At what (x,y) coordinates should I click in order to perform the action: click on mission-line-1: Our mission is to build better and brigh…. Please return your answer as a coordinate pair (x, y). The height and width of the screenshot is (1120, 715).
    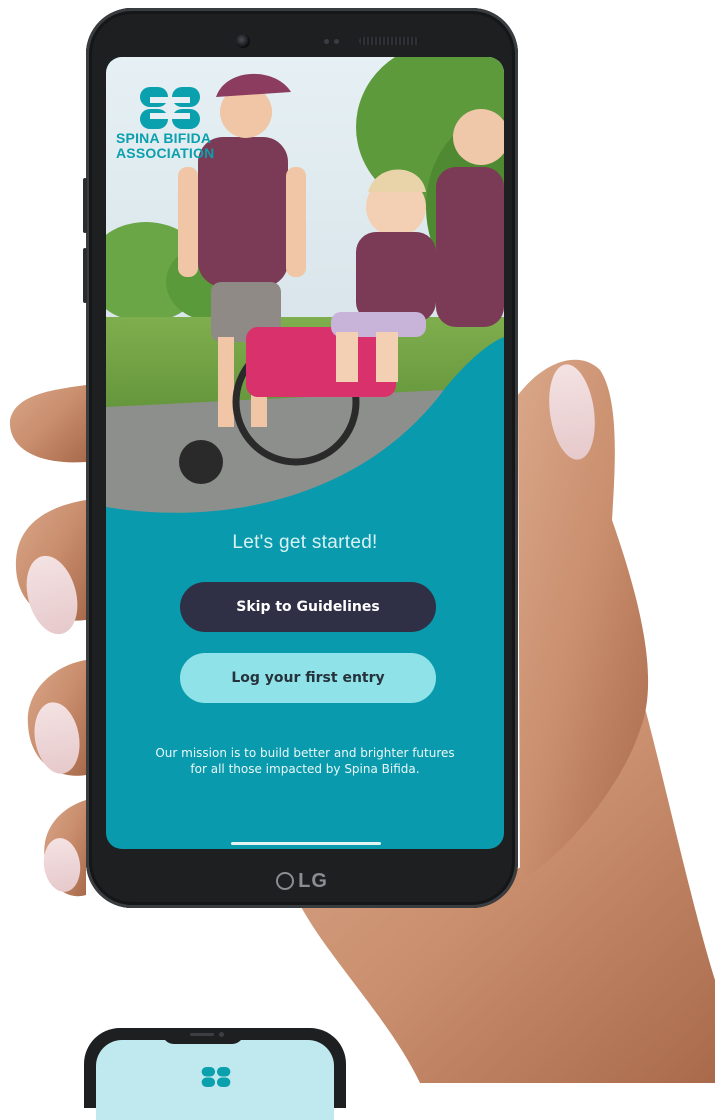
    Looking at the image, I should click on (305, 753).